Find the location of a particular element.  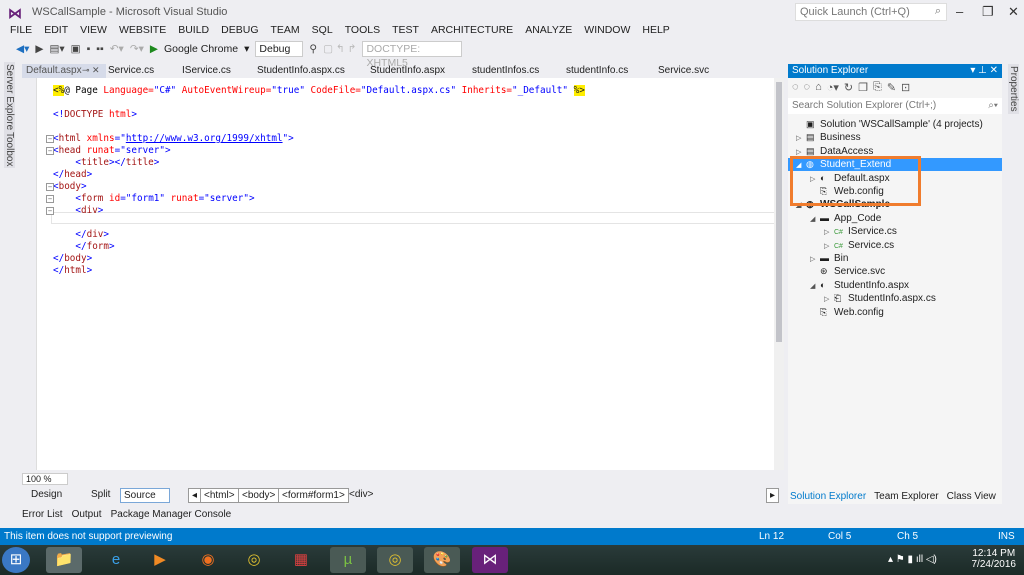

apps-taskbar-icon: ▦ is located at coordinates (301, 560).